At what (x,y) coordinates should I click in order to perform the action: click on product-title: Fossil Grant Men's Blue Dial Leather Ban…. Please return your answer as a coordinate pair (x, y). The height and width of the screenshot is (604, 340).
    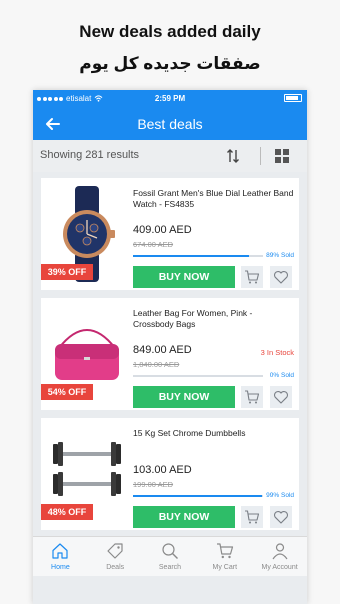
    Looking at the image, I should click on (214, 199).